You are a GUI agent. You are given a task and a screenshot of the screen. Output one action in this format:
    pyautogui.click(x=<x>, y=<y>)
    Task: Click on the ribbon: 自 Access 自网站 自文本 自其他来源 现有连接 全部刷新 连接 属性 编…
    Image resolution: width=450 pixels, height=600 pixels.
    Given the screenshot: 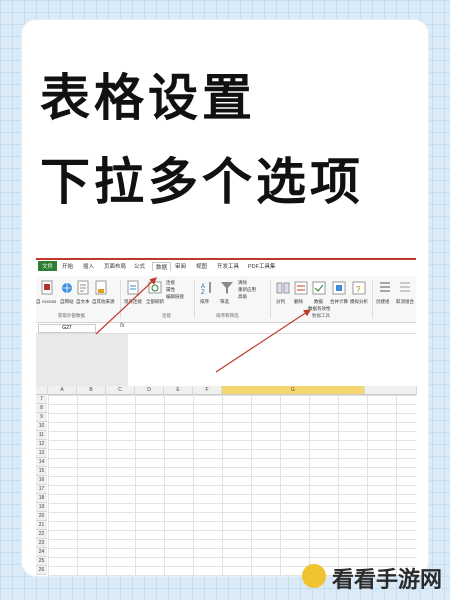 What is the action you would take?
    pyautogui.click(x=226, y=299)
    